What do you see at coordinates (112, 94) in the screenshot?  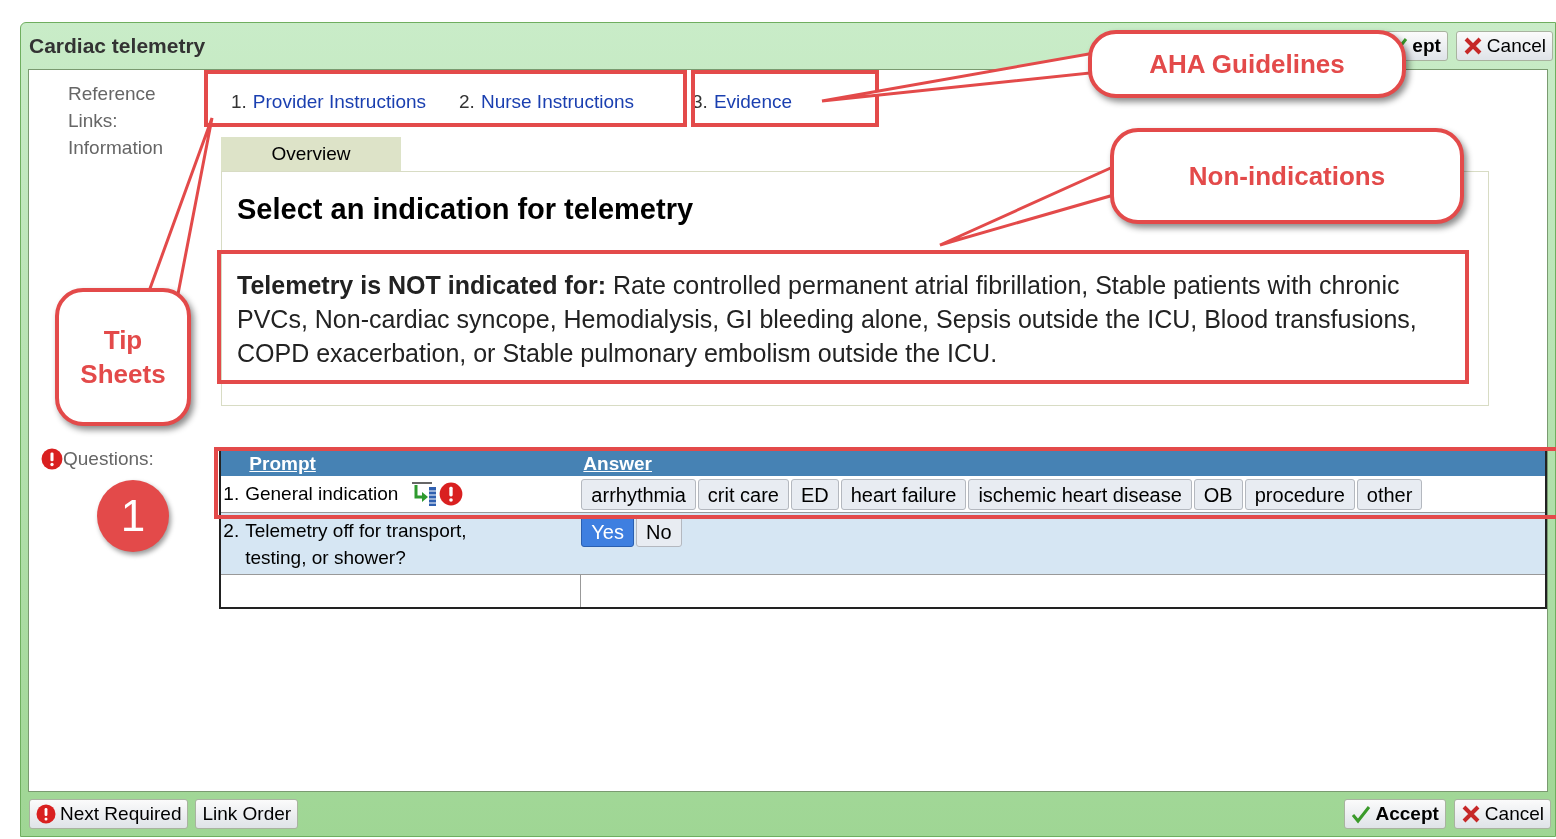 I see `reference-label: Reference` at bounding box center [112, 94].